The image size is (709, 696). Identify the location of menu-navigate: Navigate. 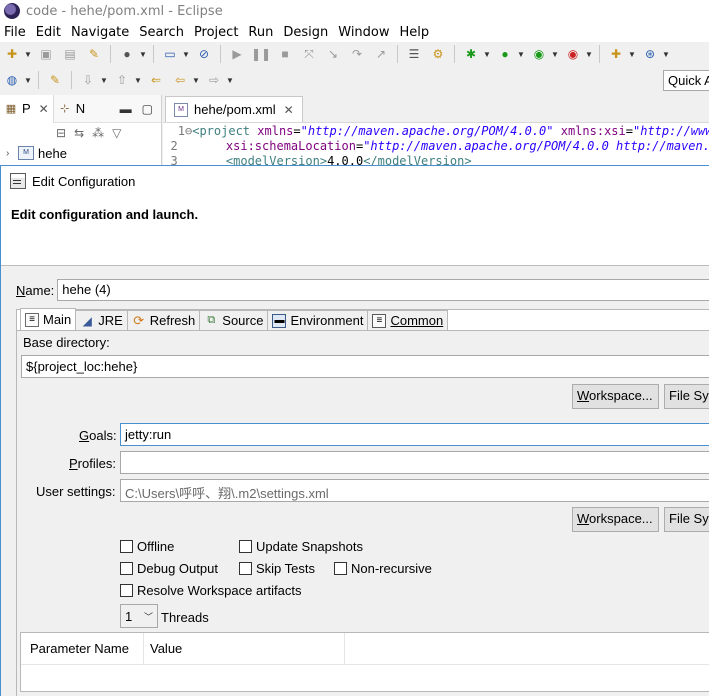
(100, 32).